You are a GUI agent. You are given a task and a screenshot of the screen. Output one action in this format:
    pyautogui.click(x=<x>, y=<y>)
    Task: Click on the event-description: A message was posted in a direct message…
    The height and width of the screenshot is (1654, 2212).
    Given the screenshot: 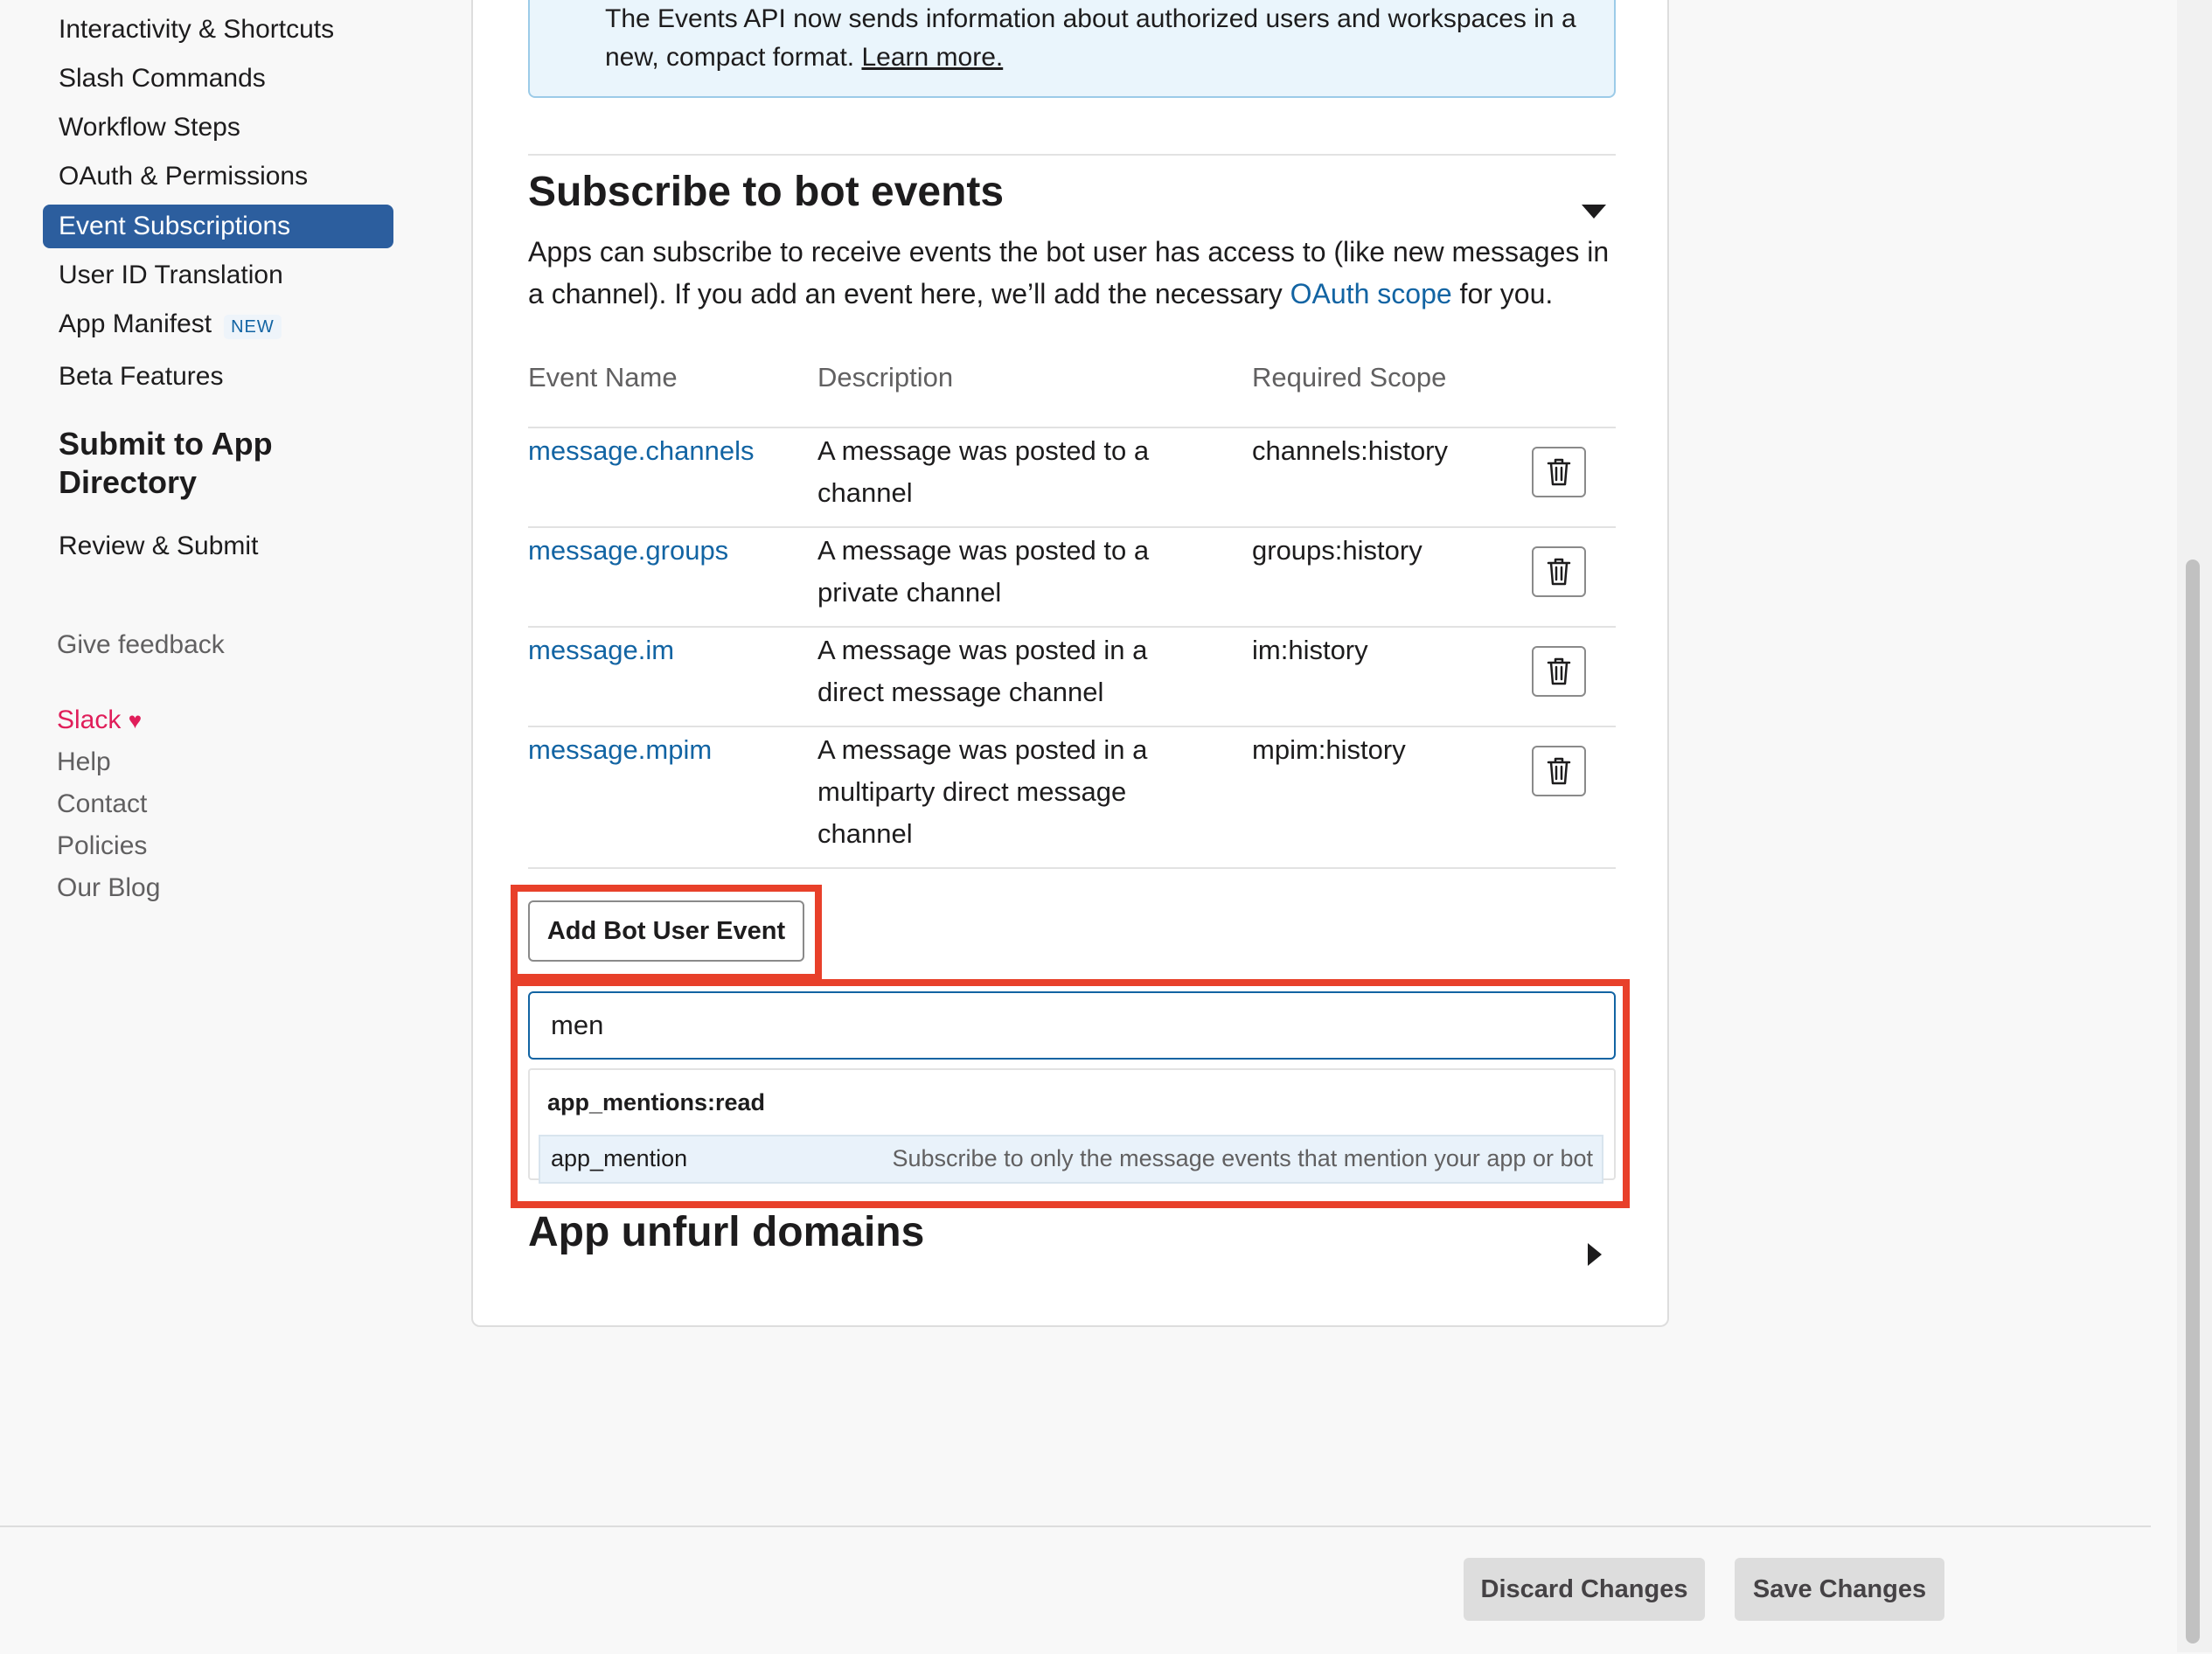 What is the action you would take?
    pyautogui.click(x=982, y=671)
    